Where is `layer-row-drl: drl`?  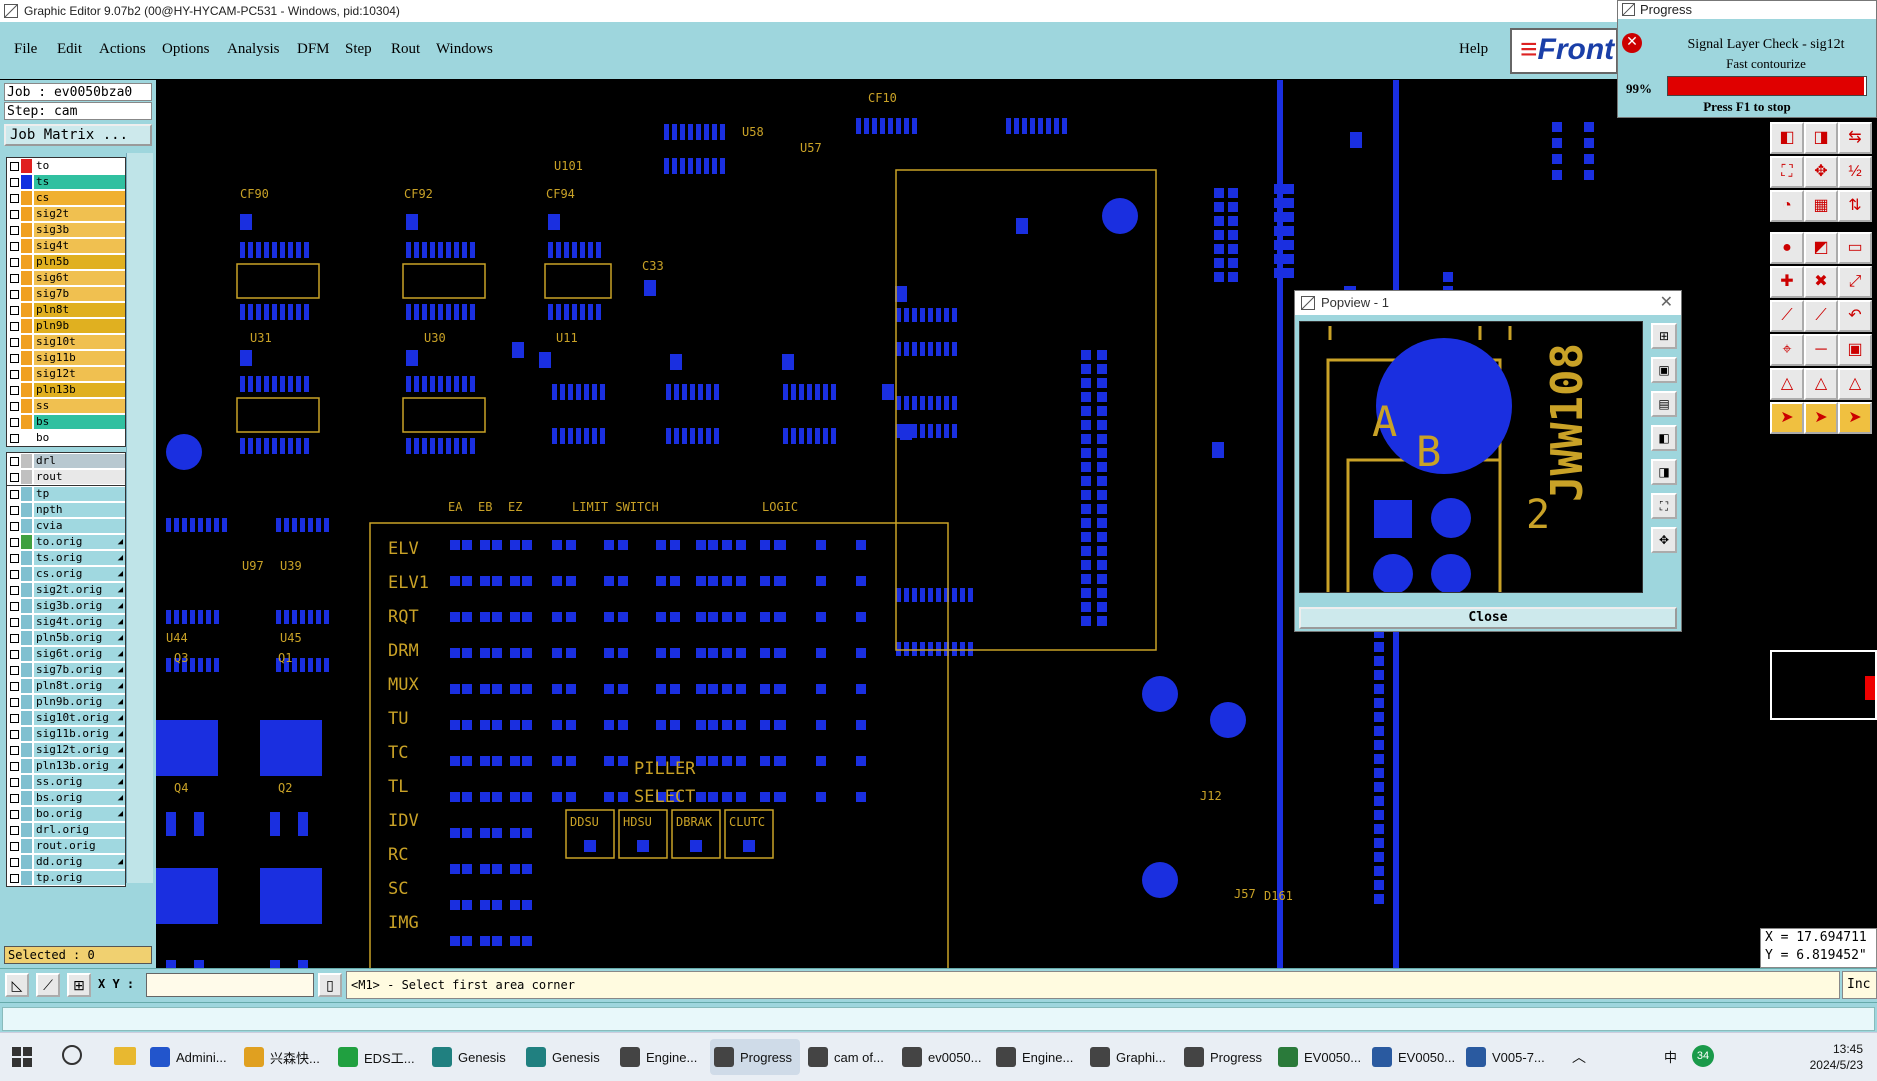
layer-row-drl: drl is located at coordinates (66, 461).